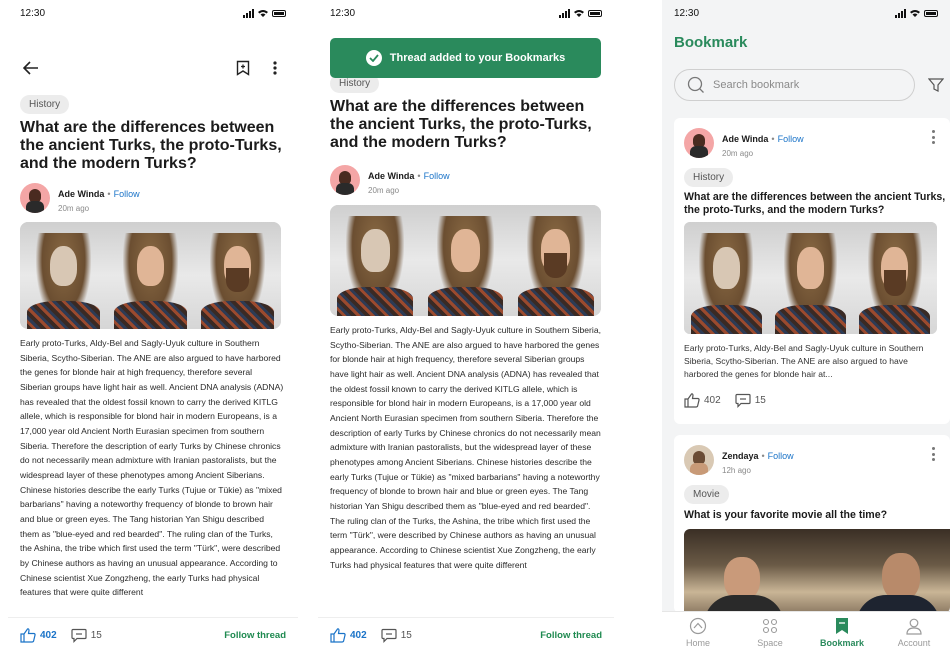  I want to click on filter-icon, so click(936, 85).